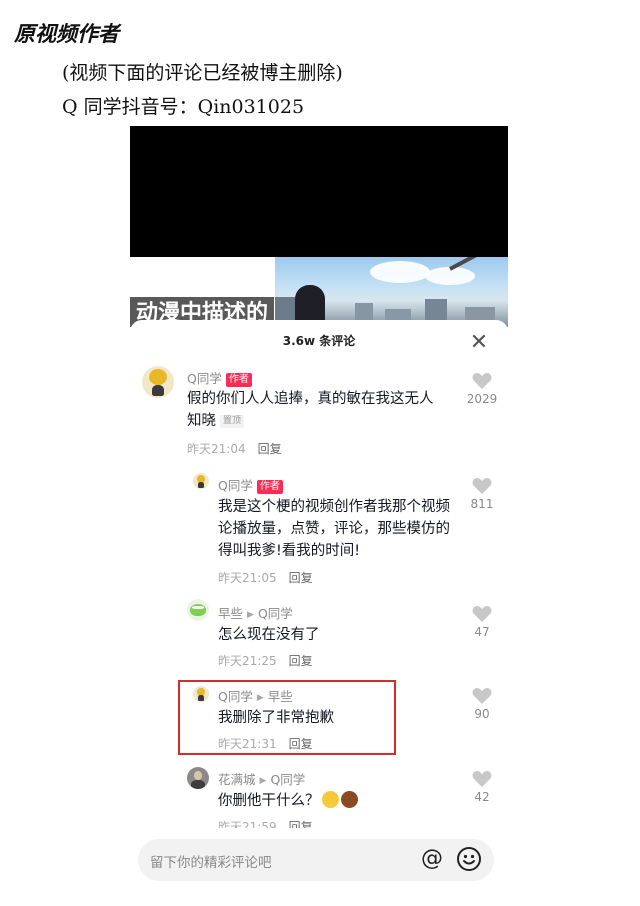 The image size is (640, 906). What do you see at coordinates (216, 449) in the screenshot?
I see `comment-time: 昨天21:04` at bounding box center [216, 449].